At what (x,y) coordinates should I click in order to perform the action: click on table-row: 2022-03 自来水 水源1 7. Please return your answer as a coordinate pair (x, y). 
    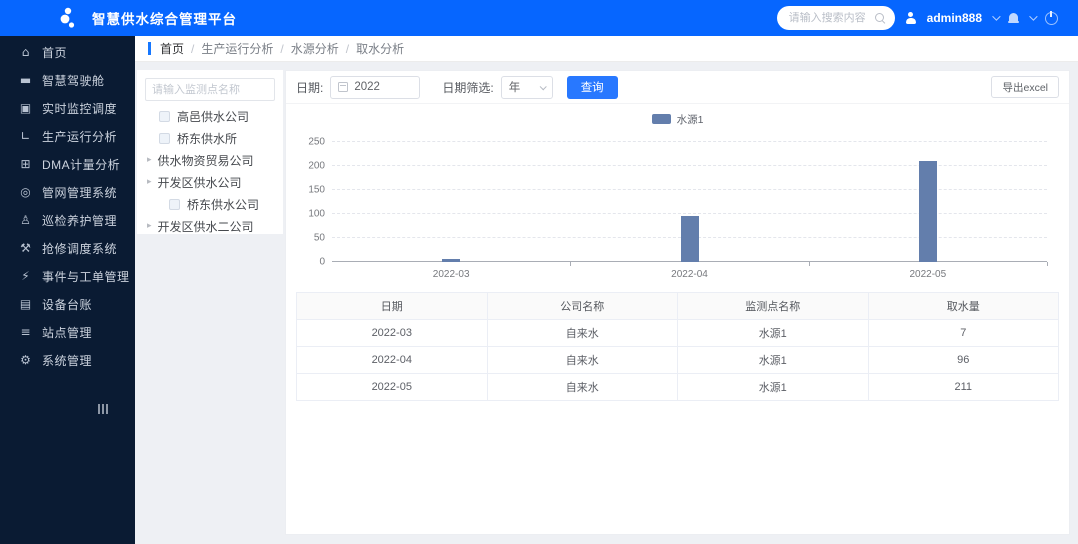
    Looking at the image, I should click on (677, 333).